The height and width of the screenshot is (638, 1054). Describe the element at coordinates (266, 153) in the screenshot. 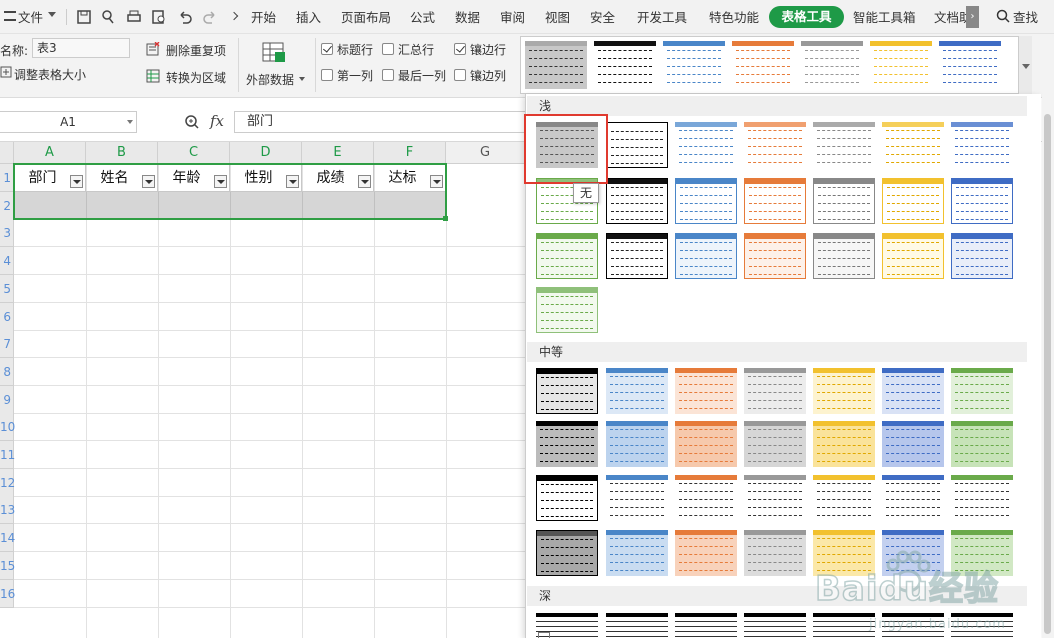

I see `column-header-d: D` at that location.